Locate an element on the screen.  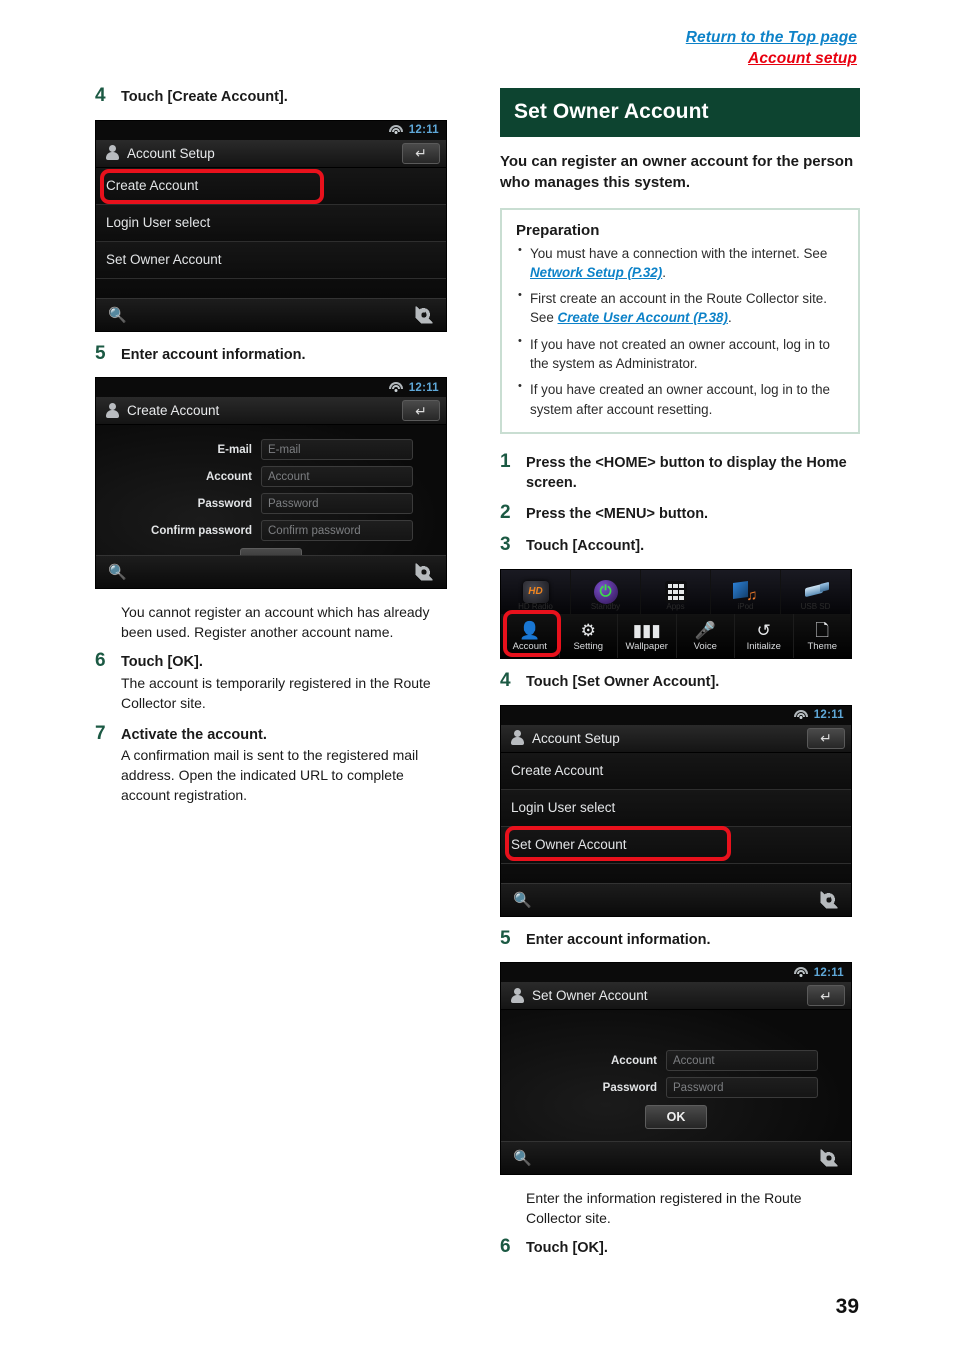
right-step-5: 5 Enter account information. is located at coordinates (680, 939).